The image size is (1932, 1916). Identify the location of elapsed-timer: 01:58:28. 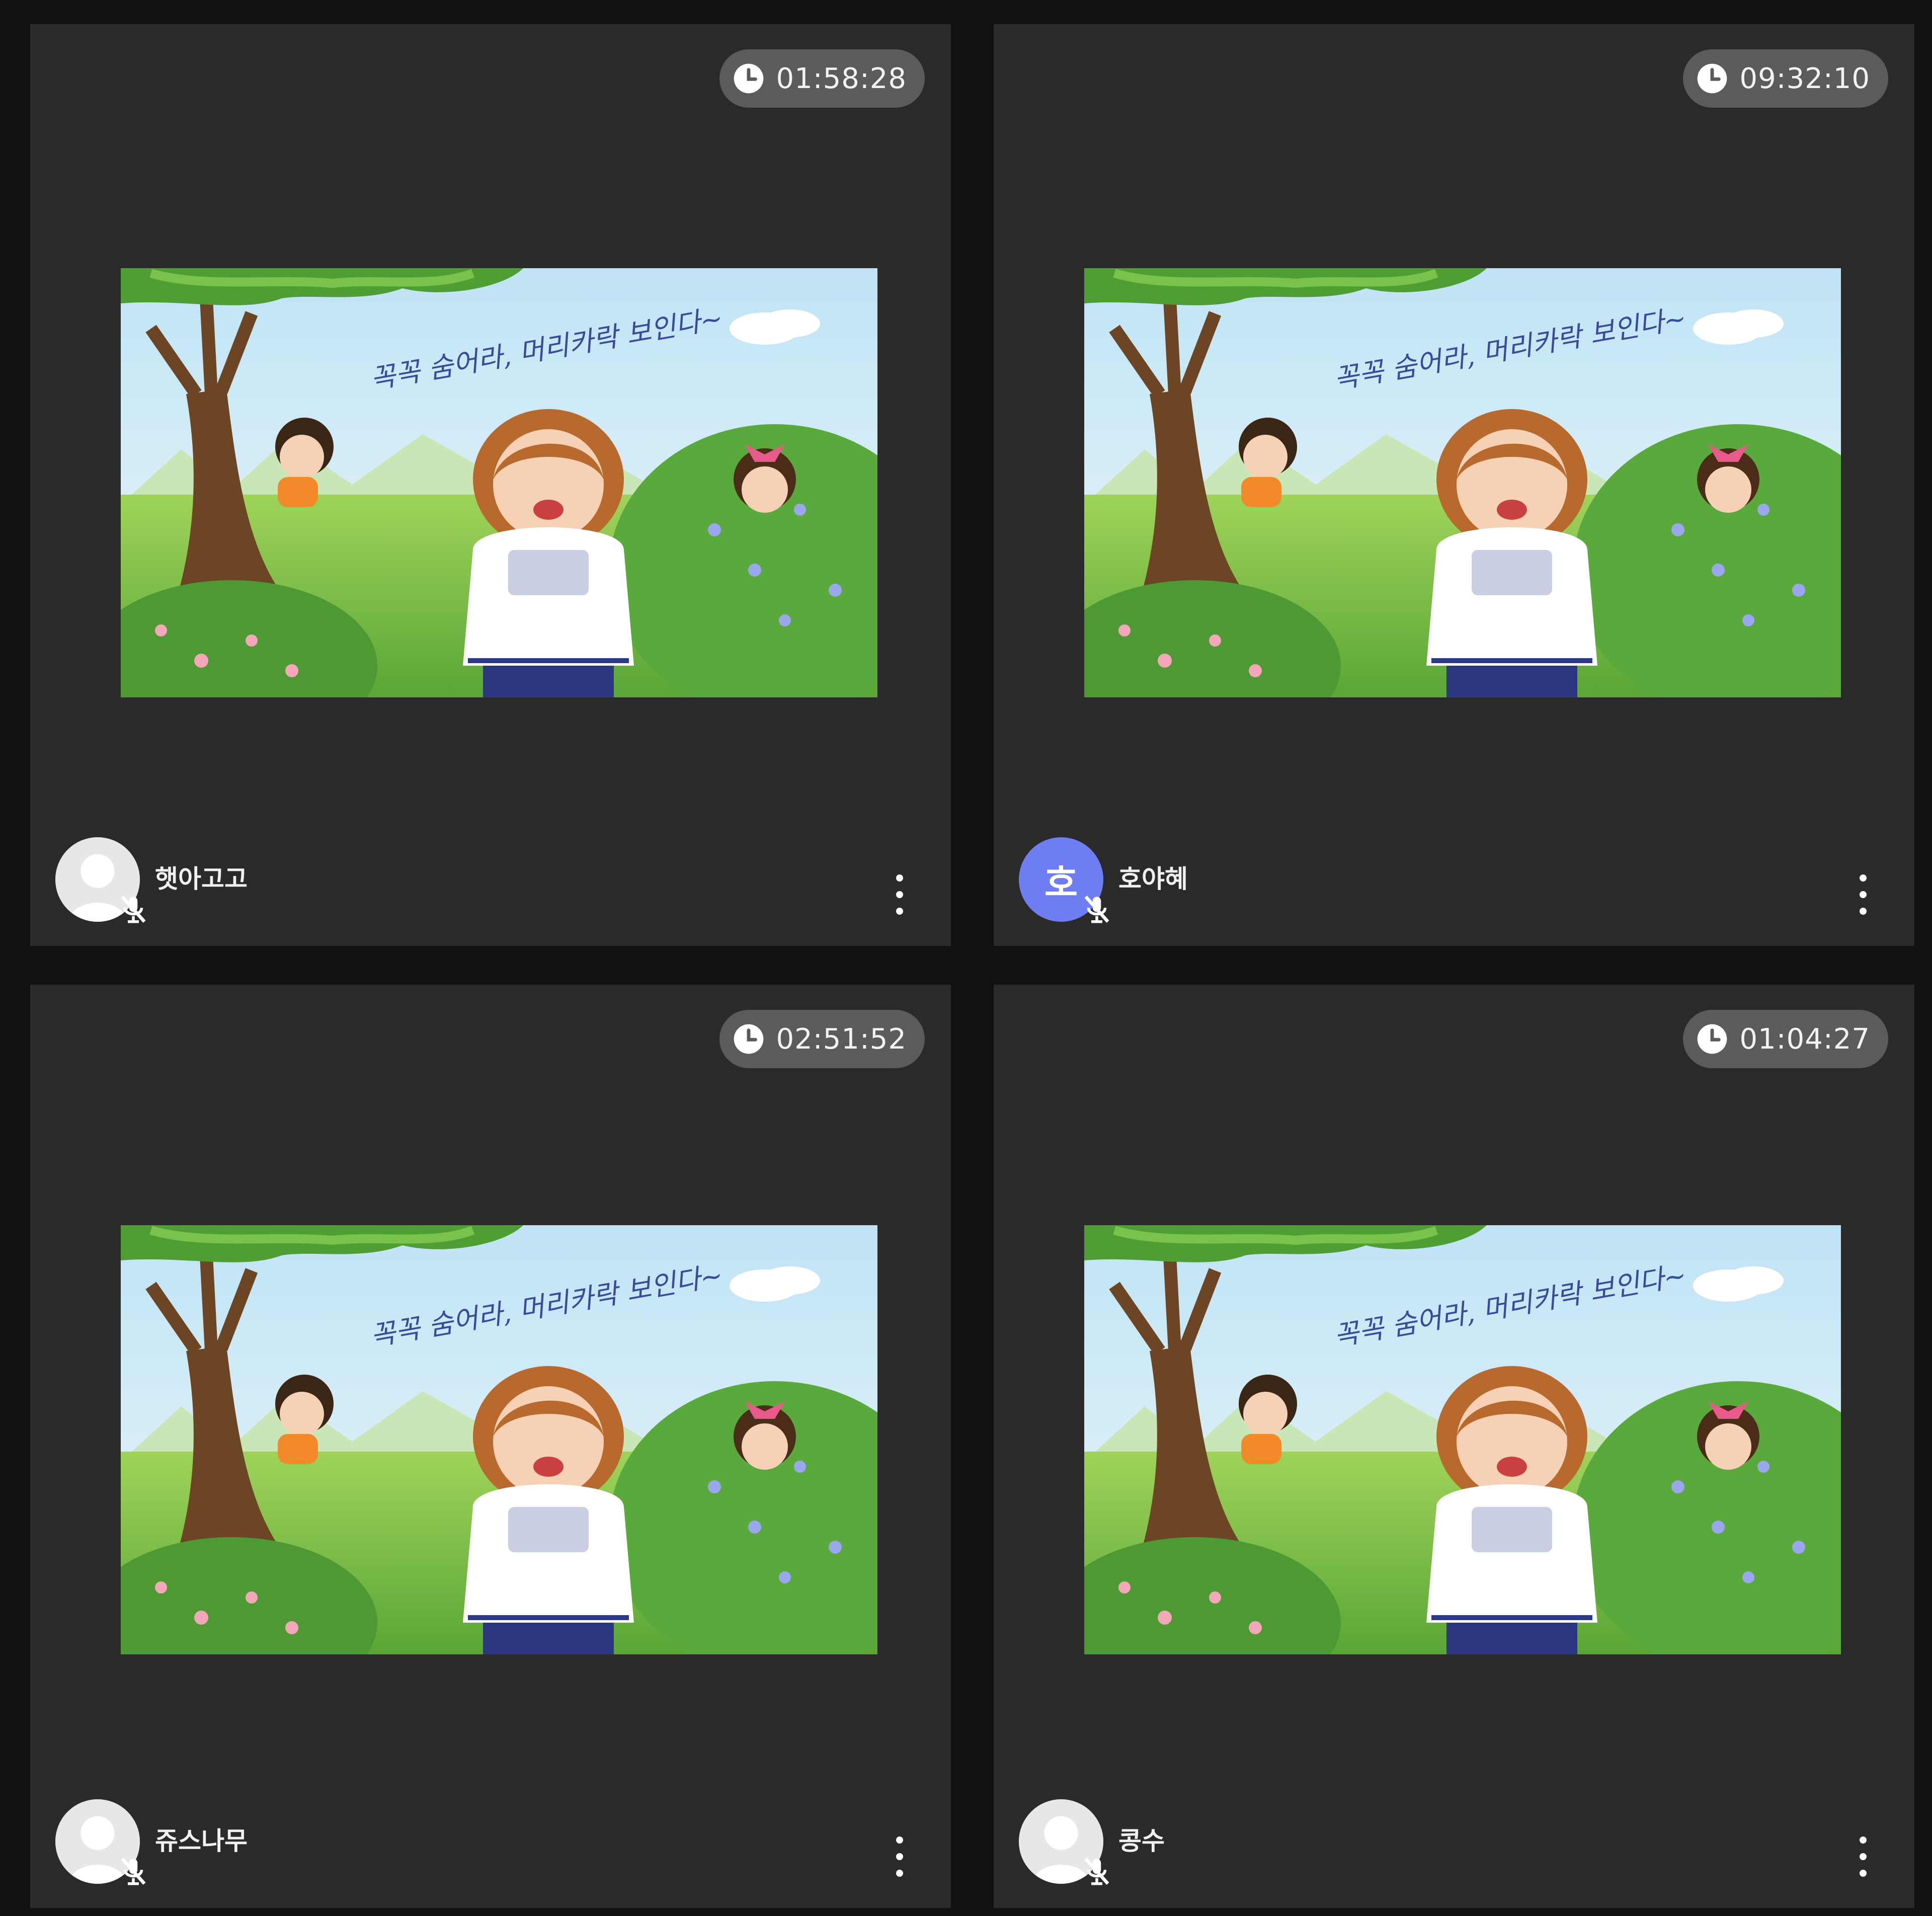
(822, 79).